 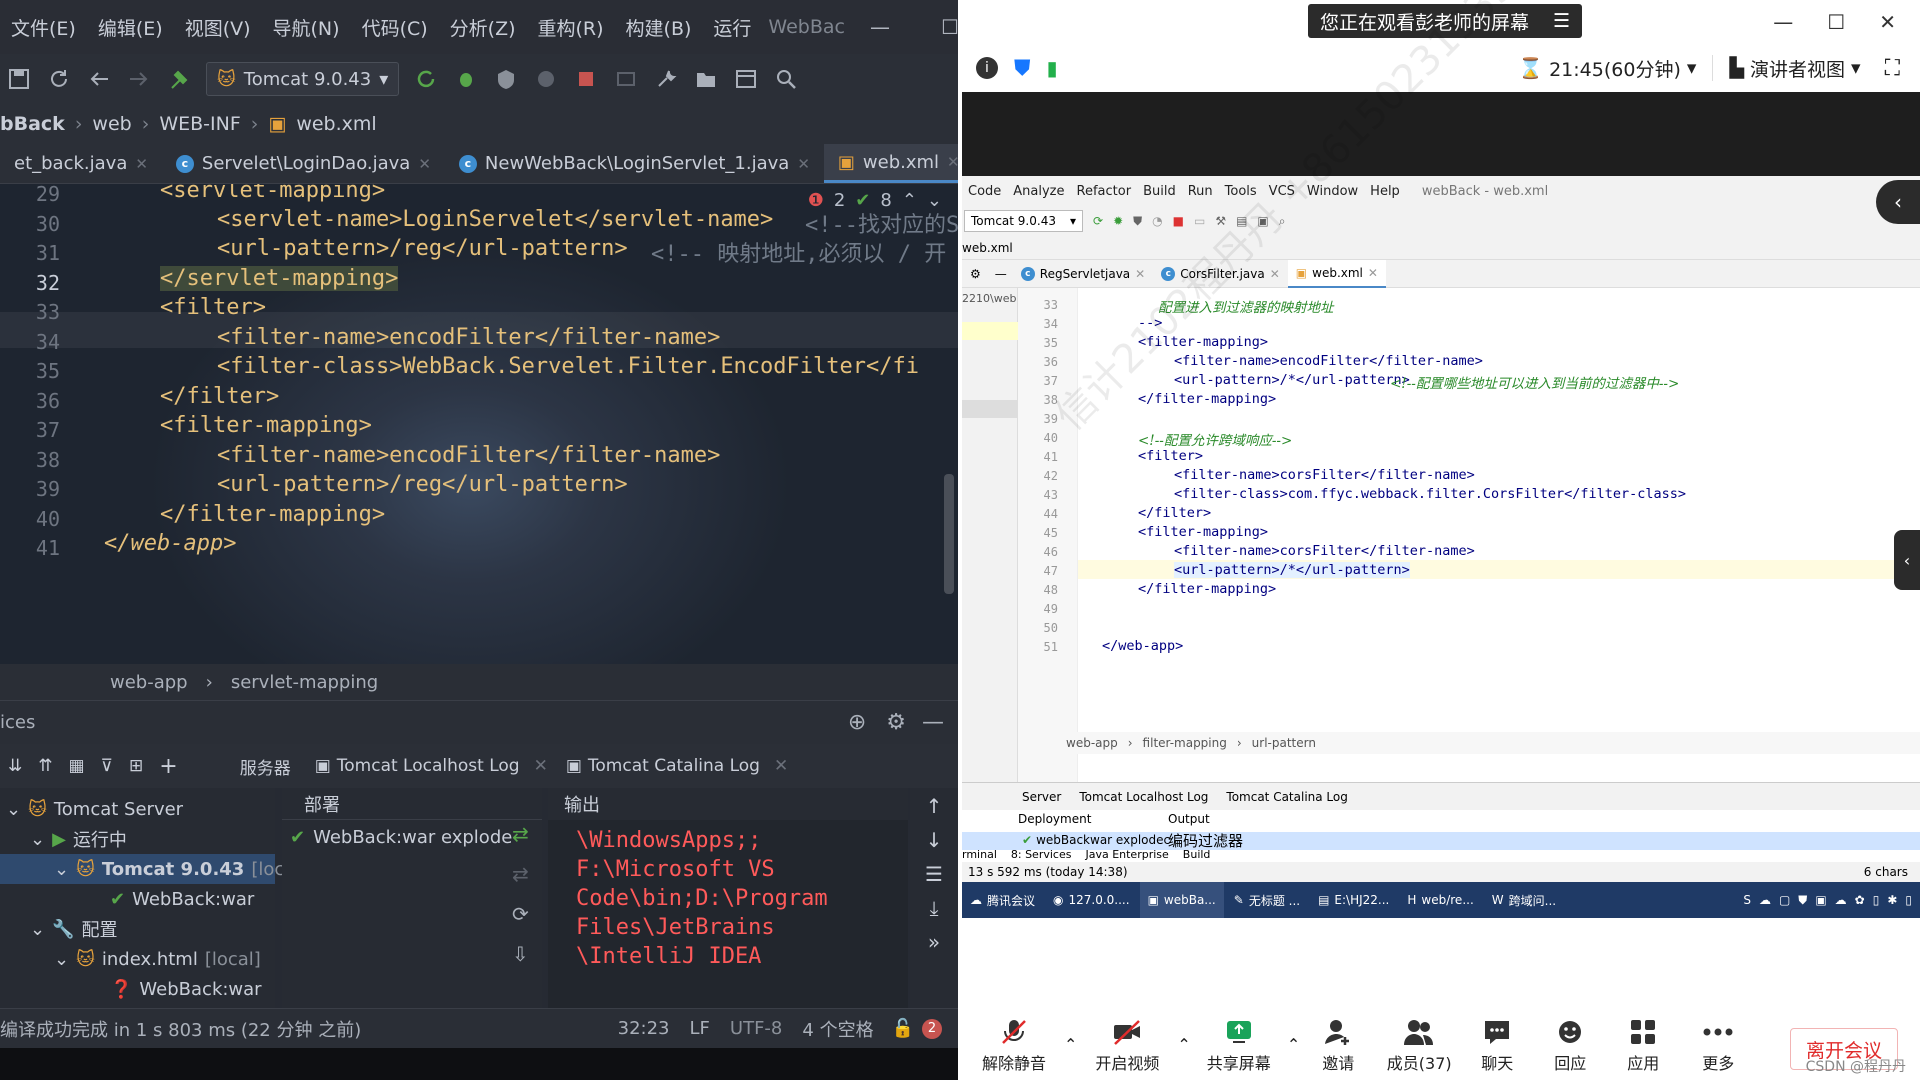 What do you see at coordinates (786, 79) in the screenshot?
I see `search-icon` at bounding box center [786, 79].